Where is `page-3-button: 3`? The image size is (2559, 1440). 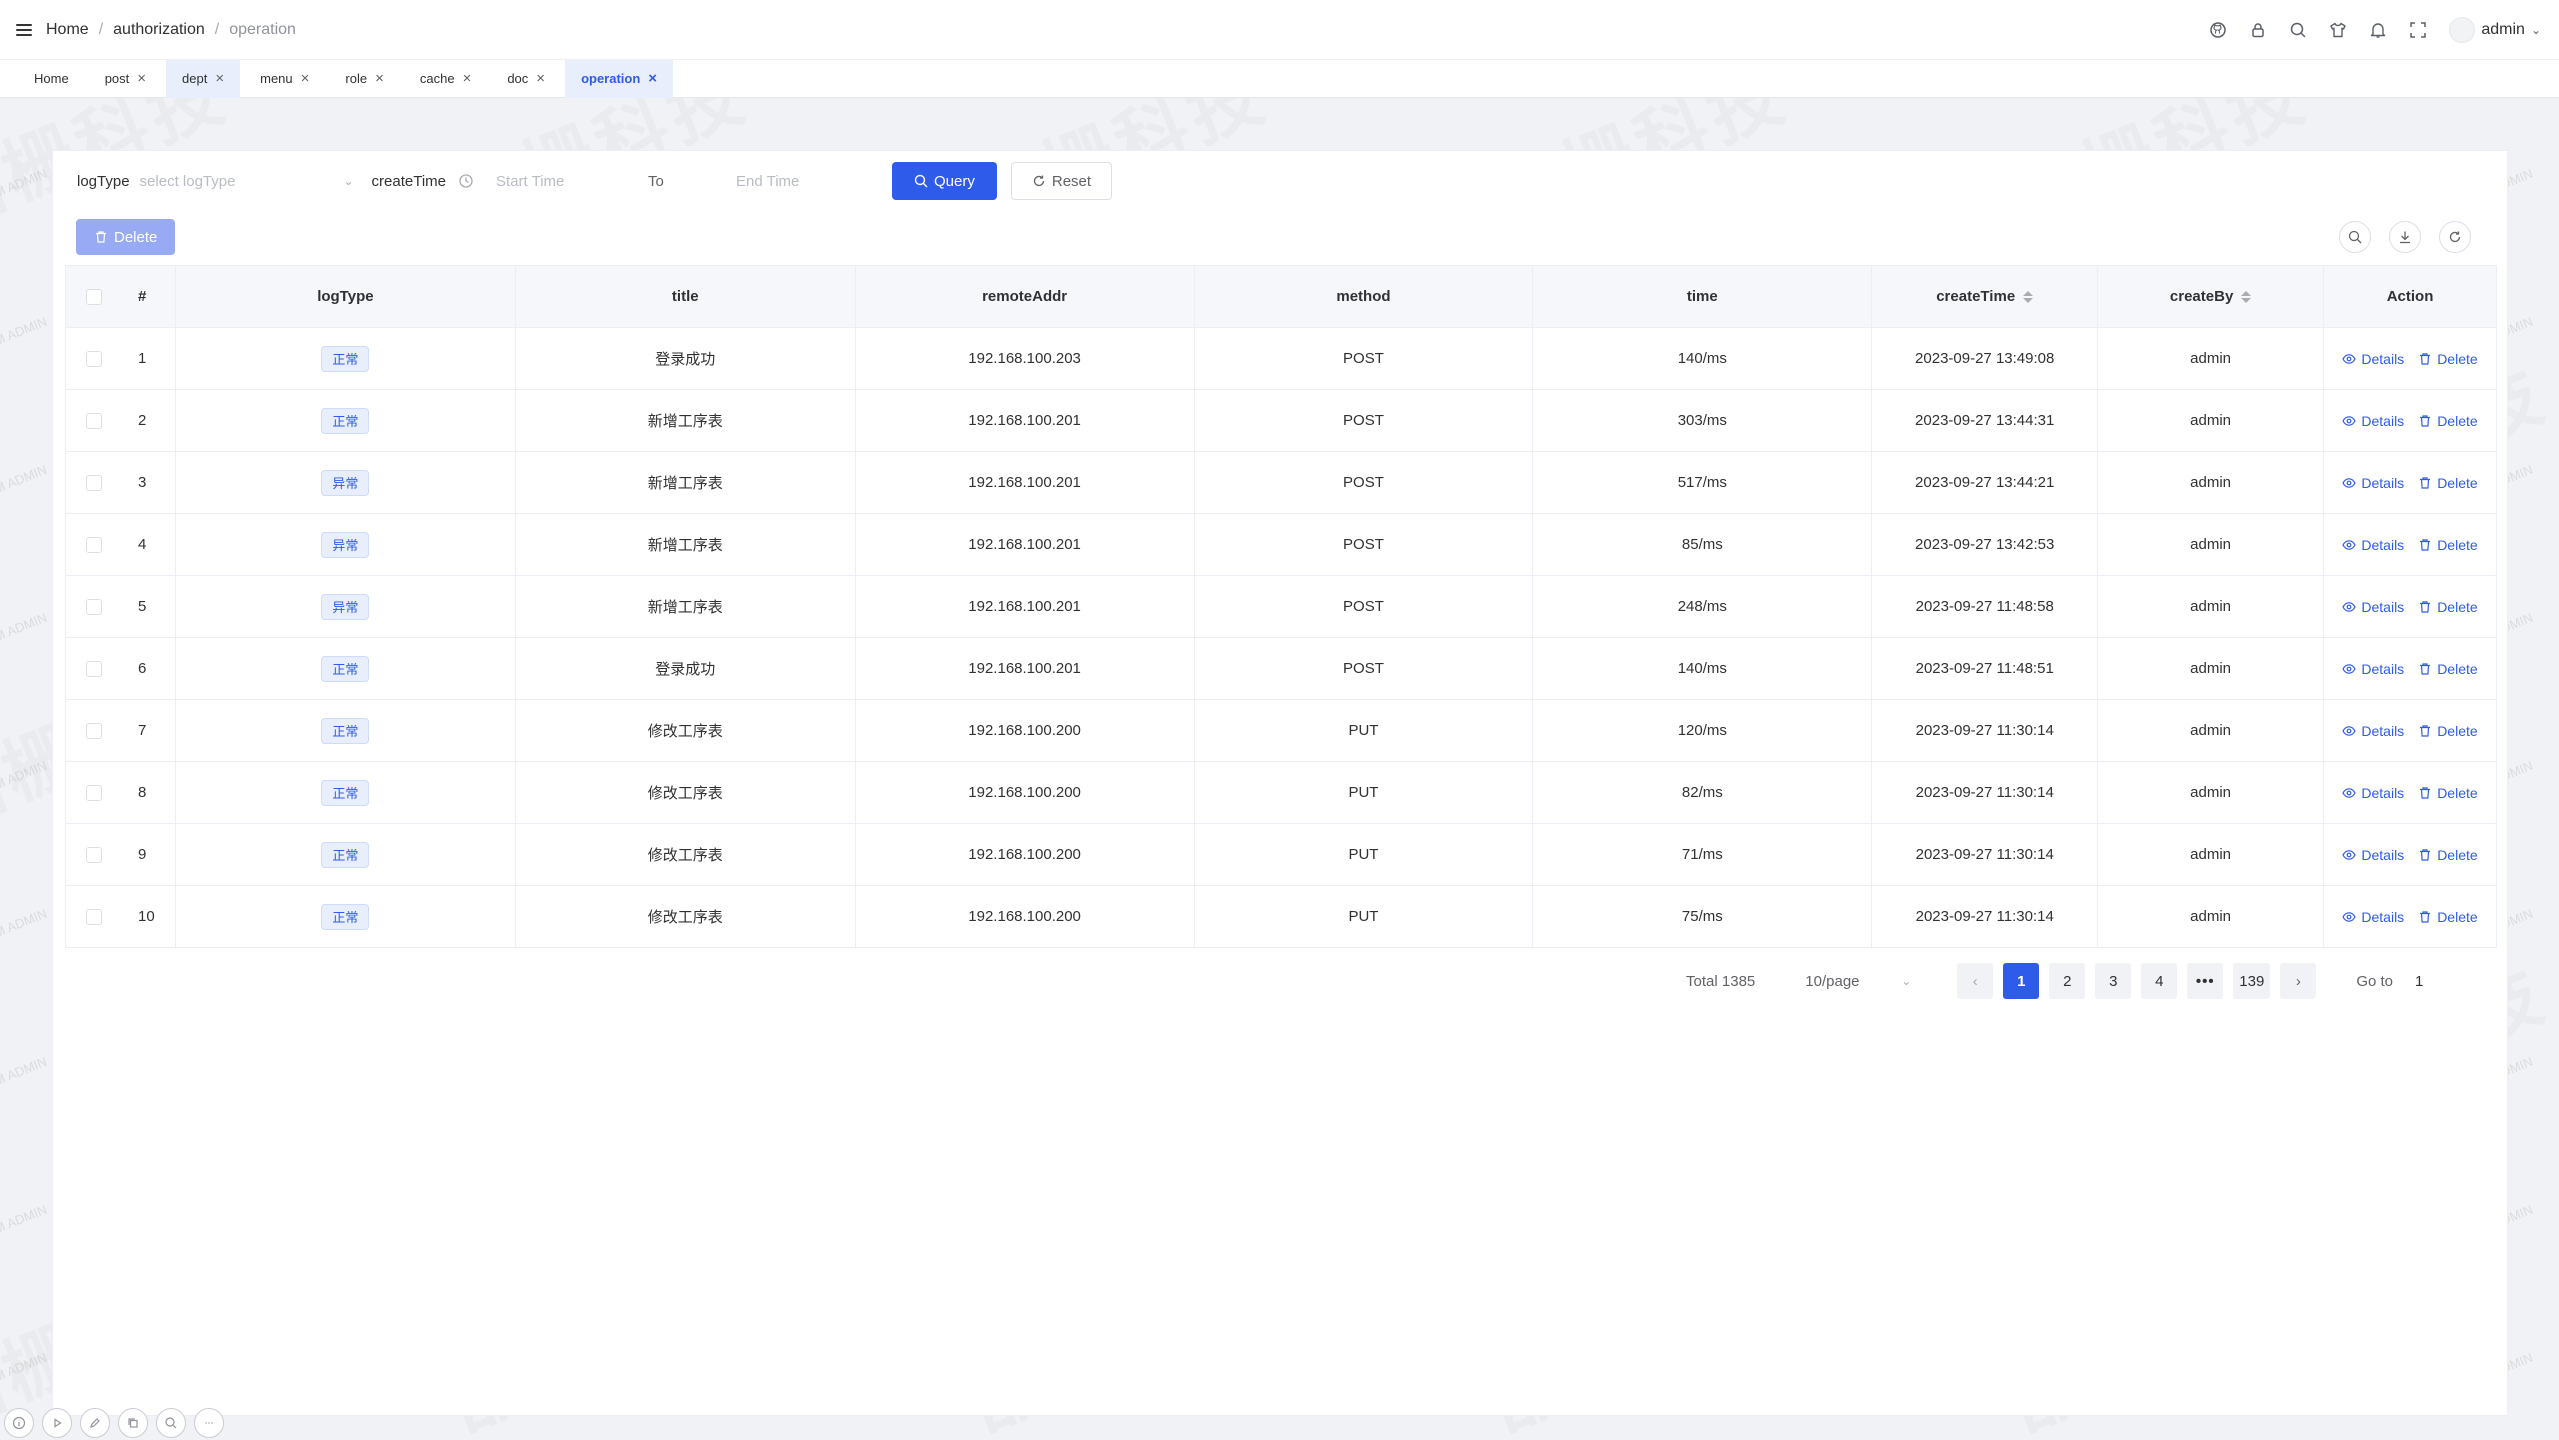
page-3-button: 3 is located at coordinates (2113, 981).